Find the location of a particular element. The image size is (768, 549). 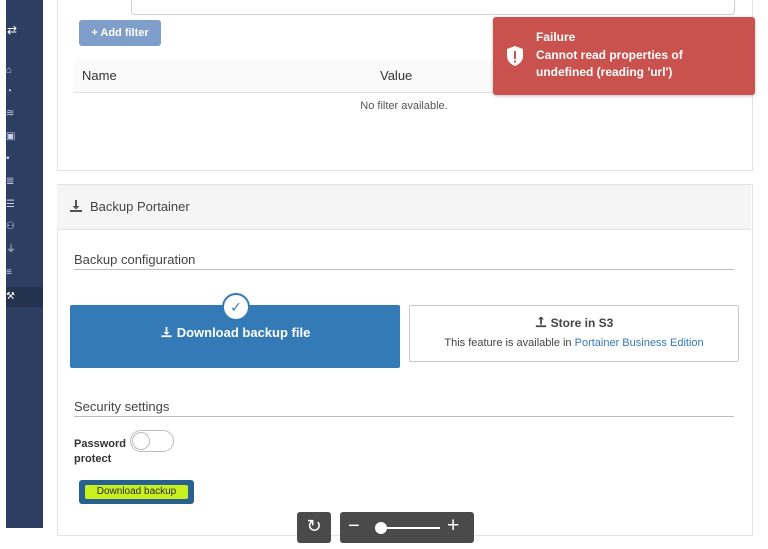

zoom-control: − + is located at coordinates (407, 527).